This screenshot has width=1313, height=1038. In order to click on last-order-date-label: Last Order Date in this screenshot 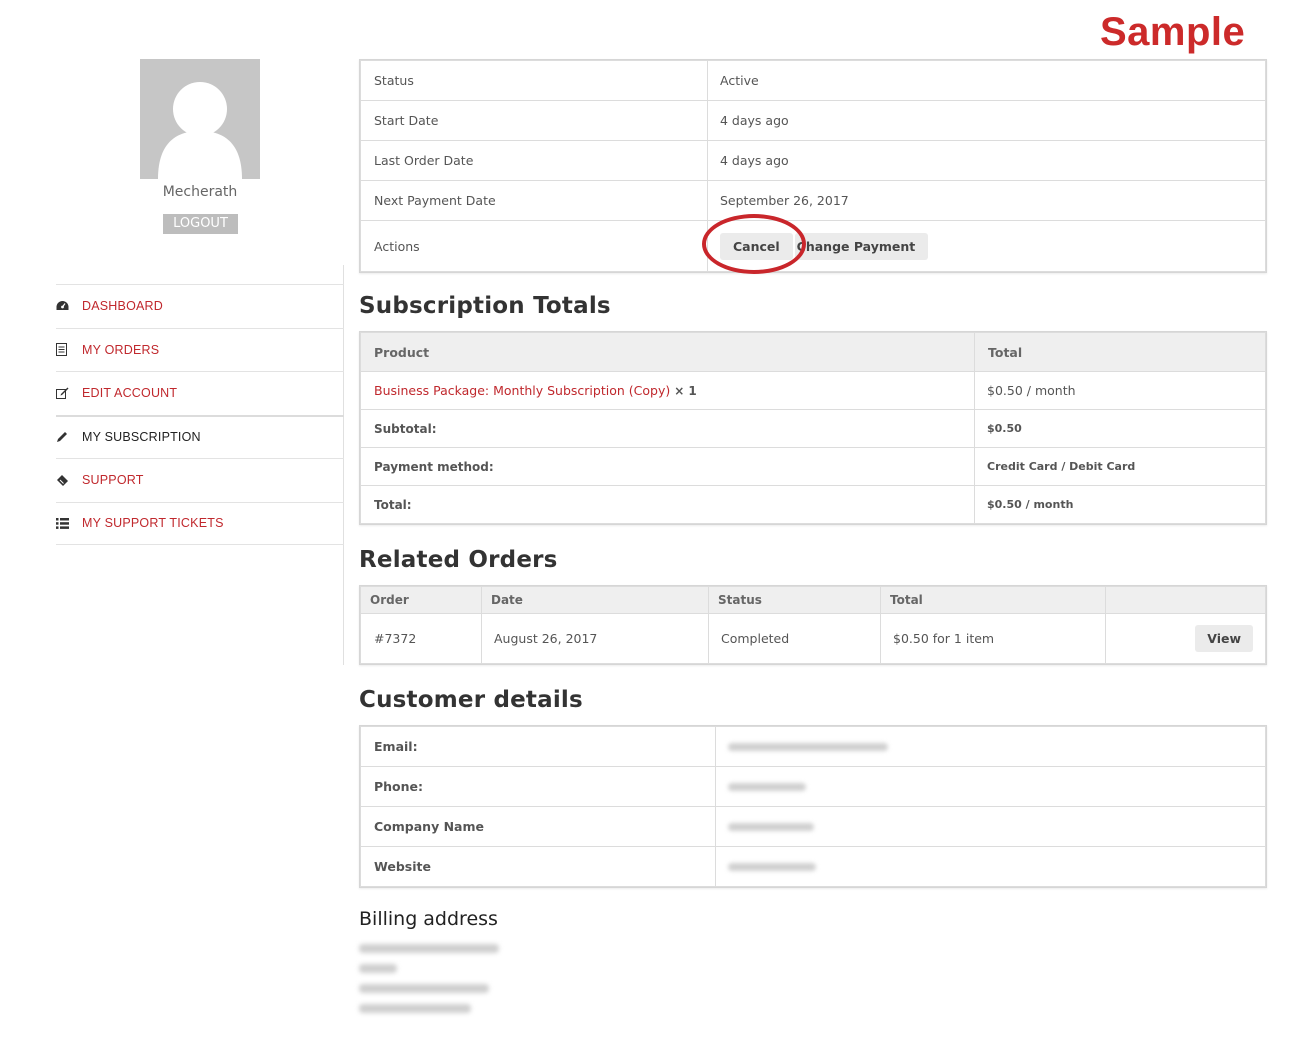, I will do `click(534, 160)`.